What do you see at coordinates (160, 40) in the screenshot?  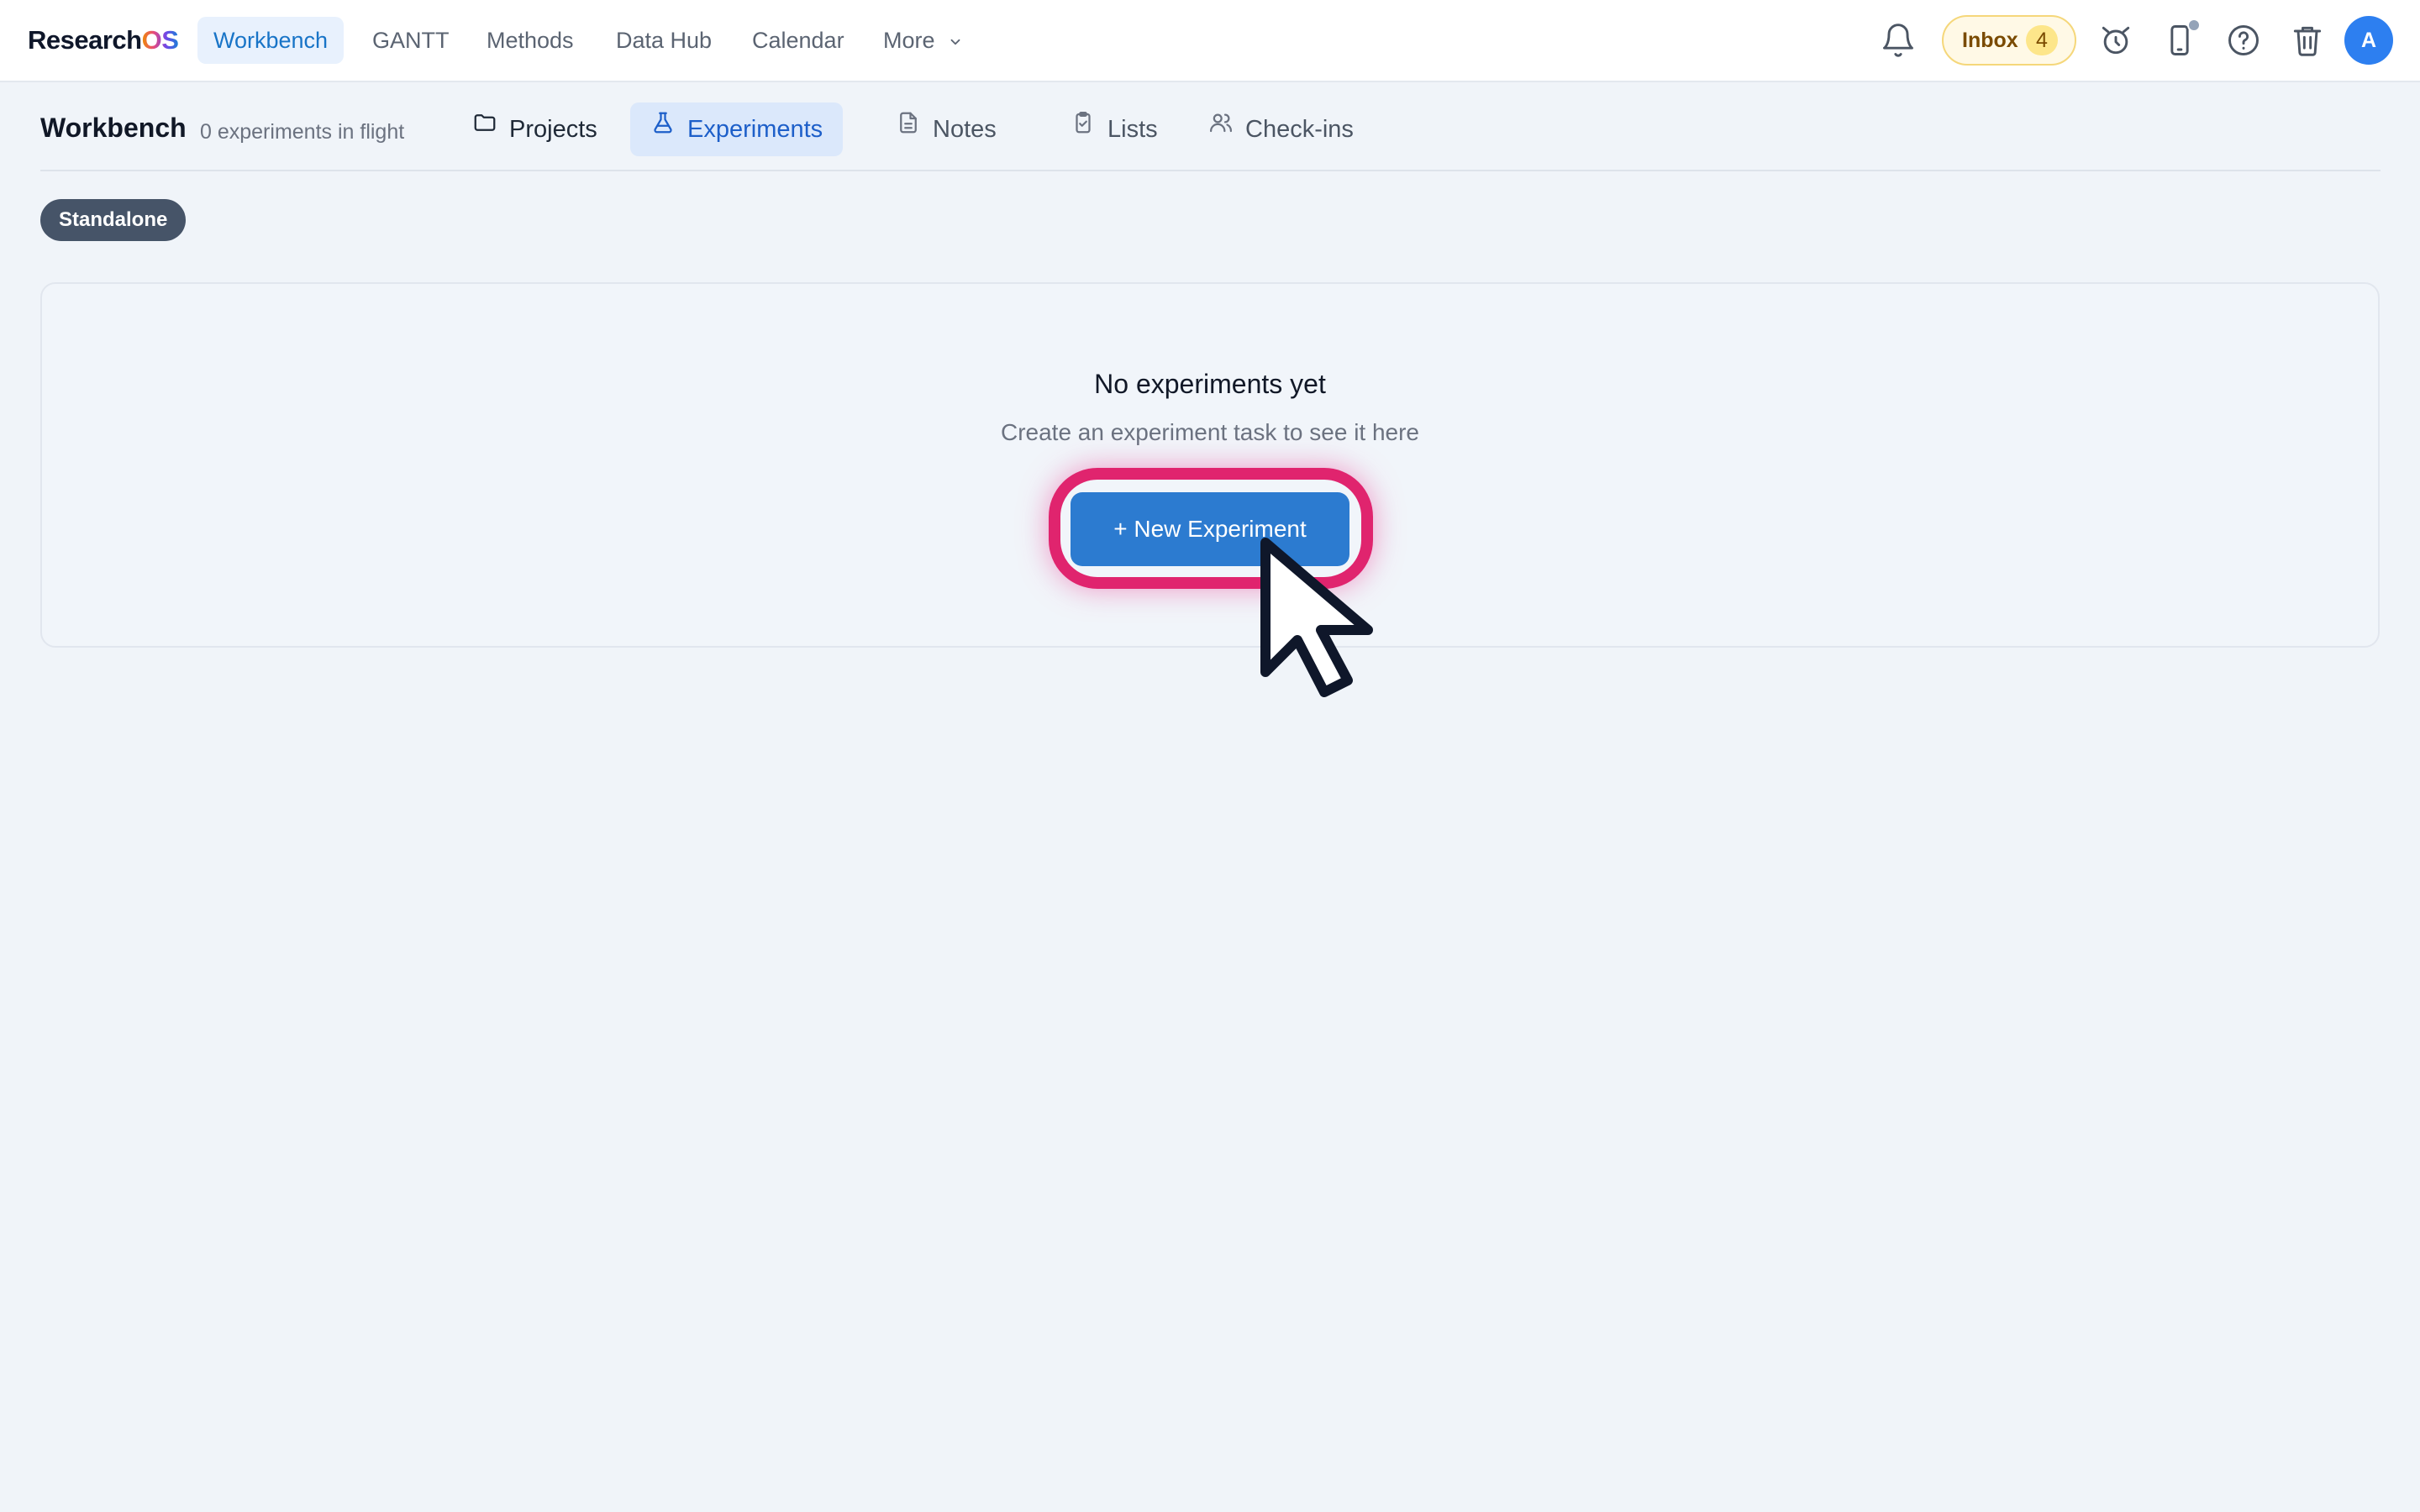 I see `brand-name-part2: OS` at bounding box center [160, 40].